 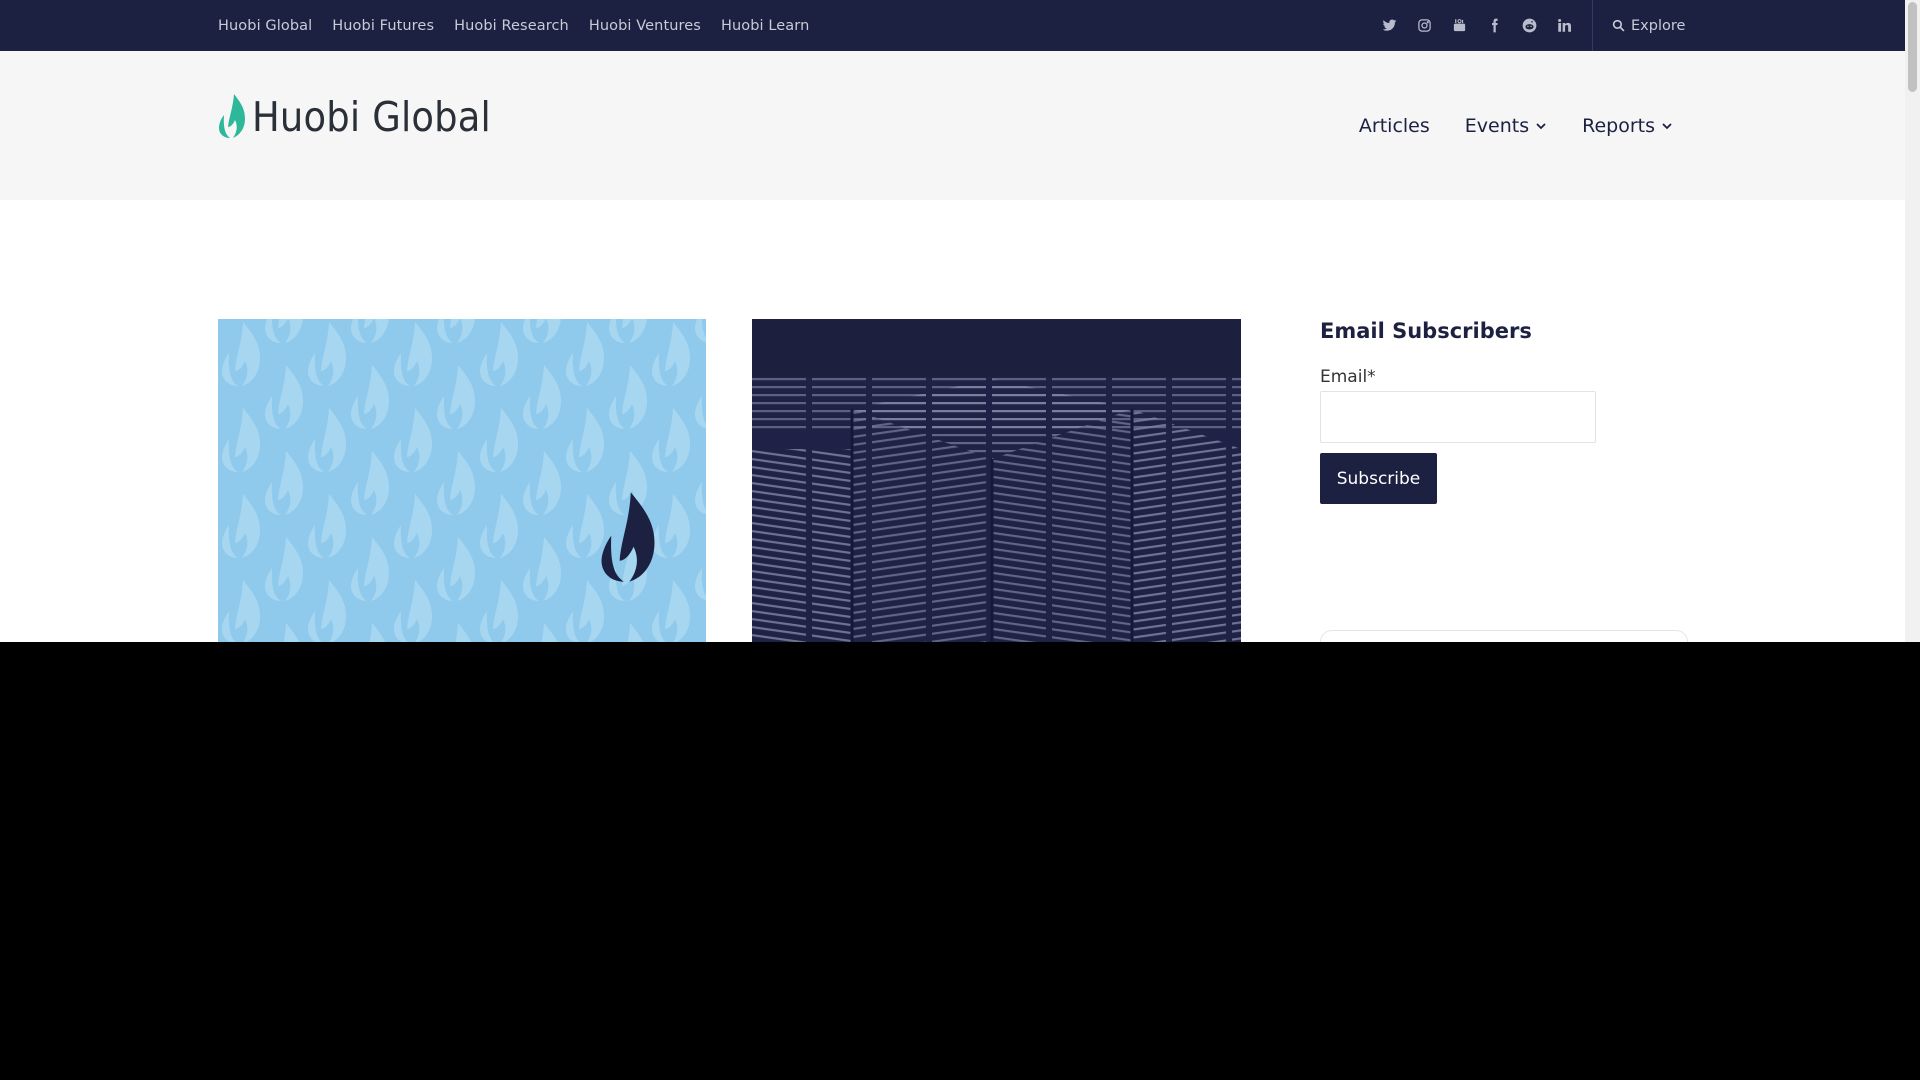 What do you see at coordinates (1424, 25) in the screenshot?
I see `instagram-icon` at bounding box center [1424, 25].